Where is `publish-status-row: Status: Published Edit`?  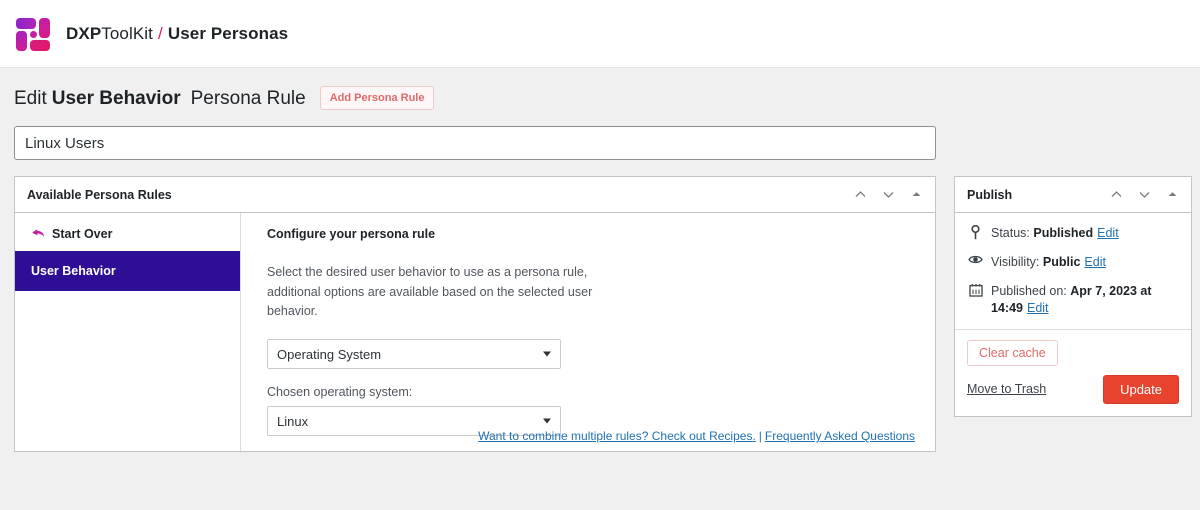 publish-status-row: Status: Published Edit is located at coordinates (1073, 233).